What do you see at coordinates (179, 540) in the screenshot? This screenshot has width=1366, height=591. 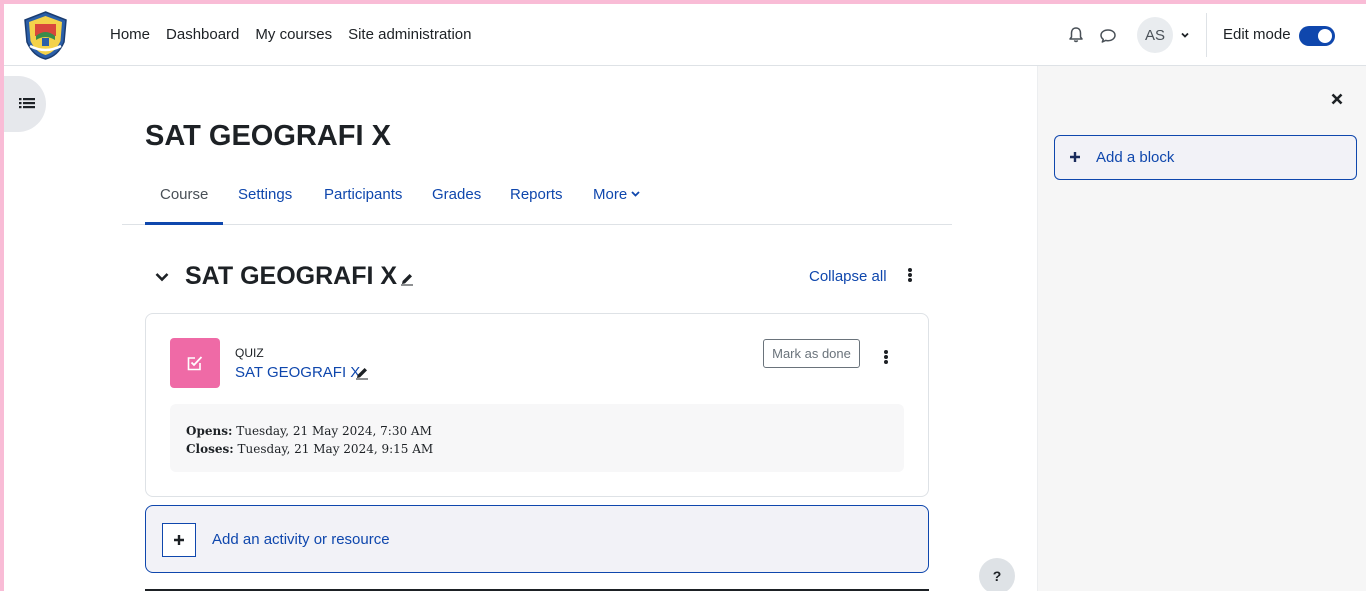 I see `add-activity-plus-icon` at bounding box center [179, 540].